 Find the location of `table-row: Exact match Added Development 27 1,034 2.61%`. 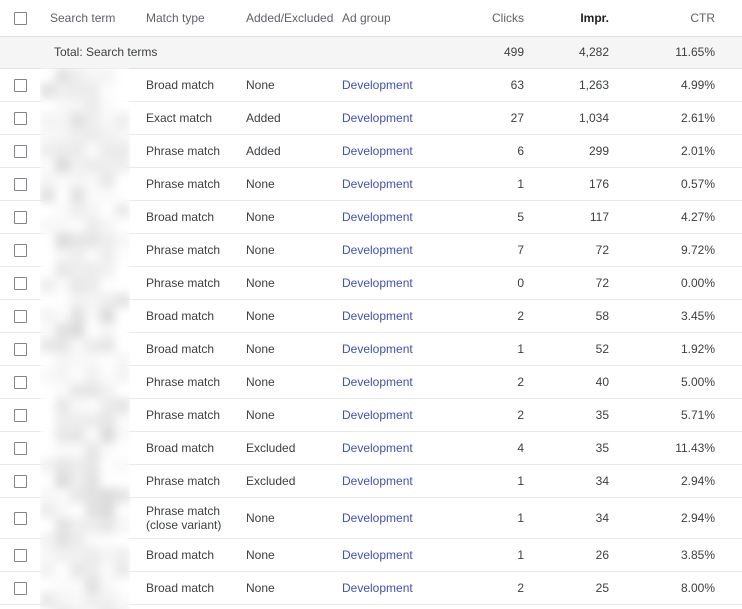

table-row: Exact match Added Development 27 1,034 2.61% is located at coordinates (371, 118).